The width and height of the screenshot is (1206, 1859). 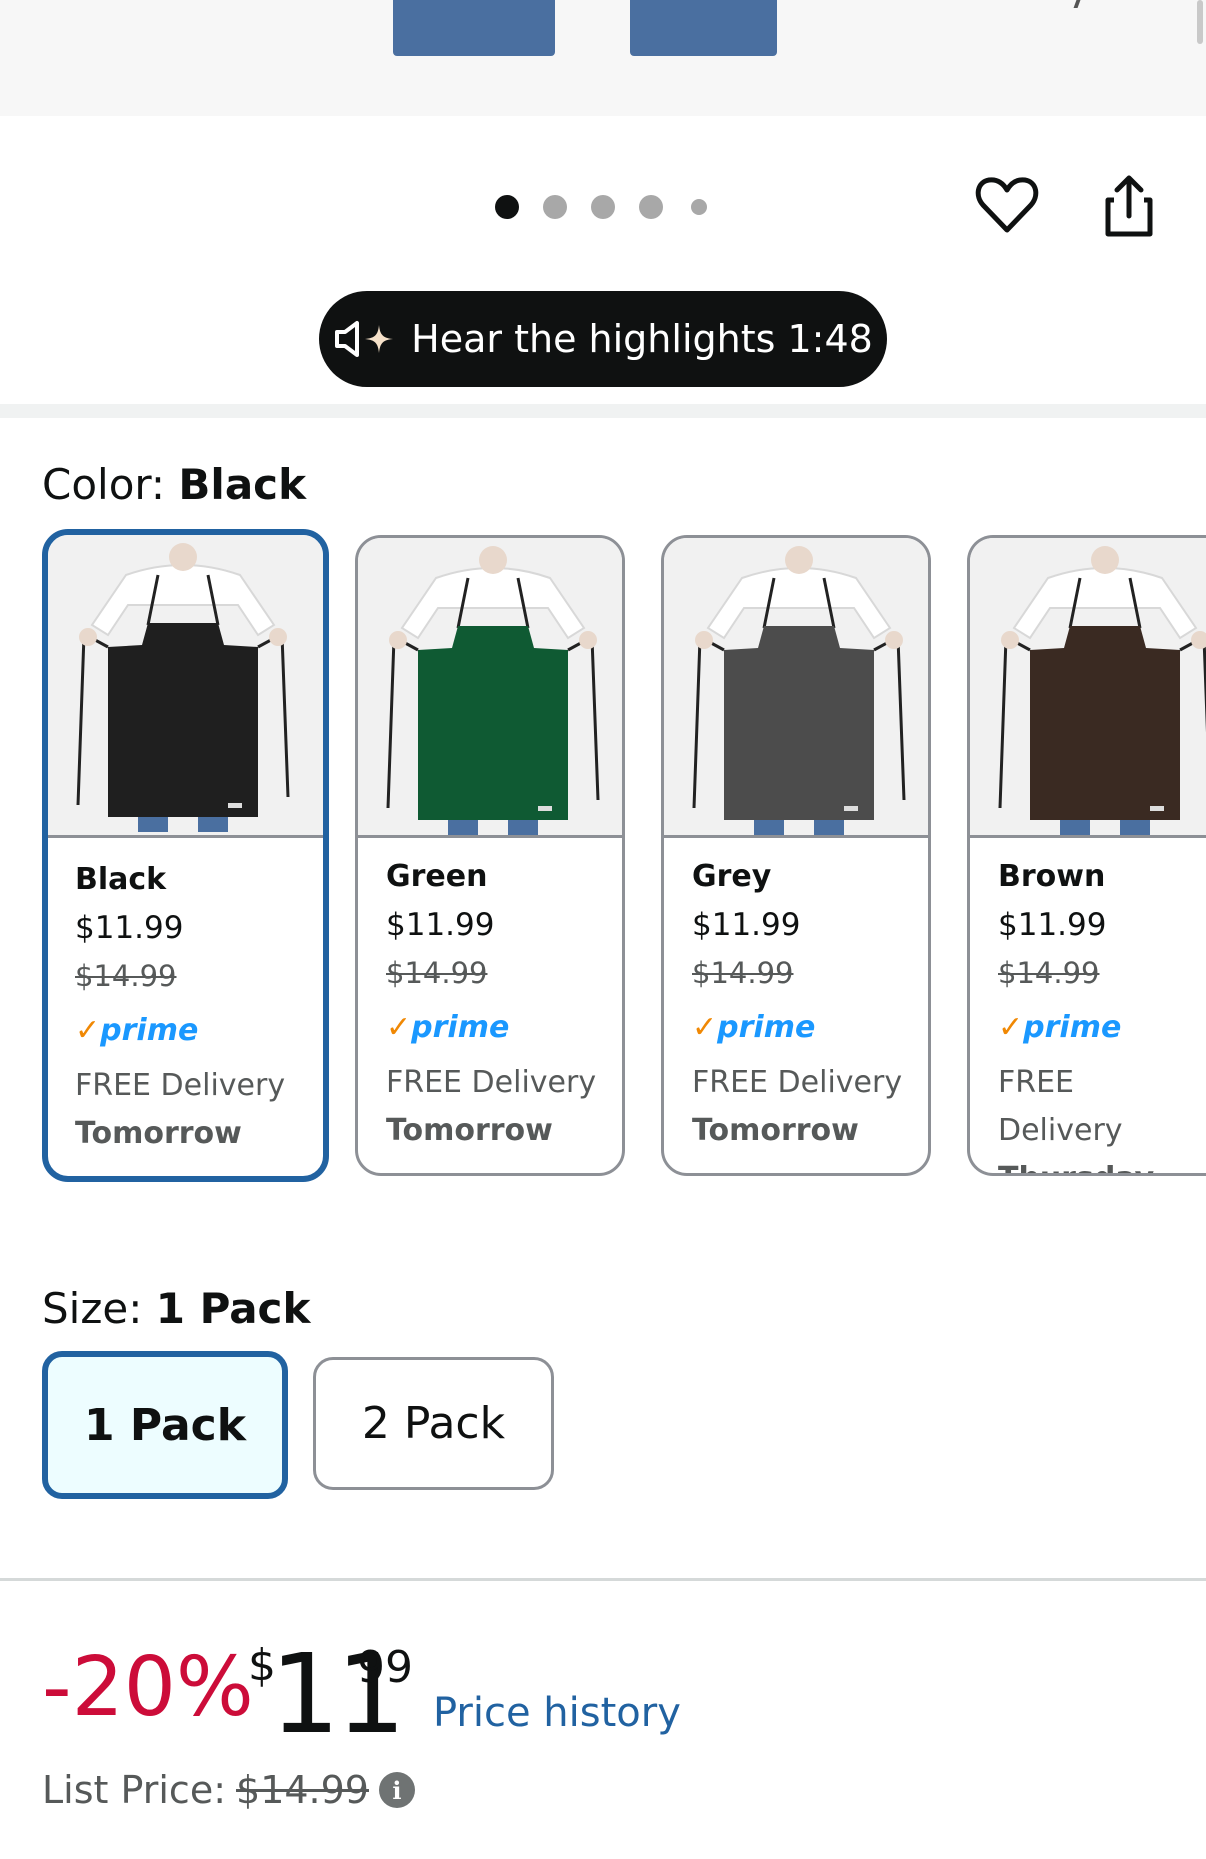 What do you see at coordinates (437, 876) in the screenshot?
I see `option-name: Green` at bounding box center [437, 876].